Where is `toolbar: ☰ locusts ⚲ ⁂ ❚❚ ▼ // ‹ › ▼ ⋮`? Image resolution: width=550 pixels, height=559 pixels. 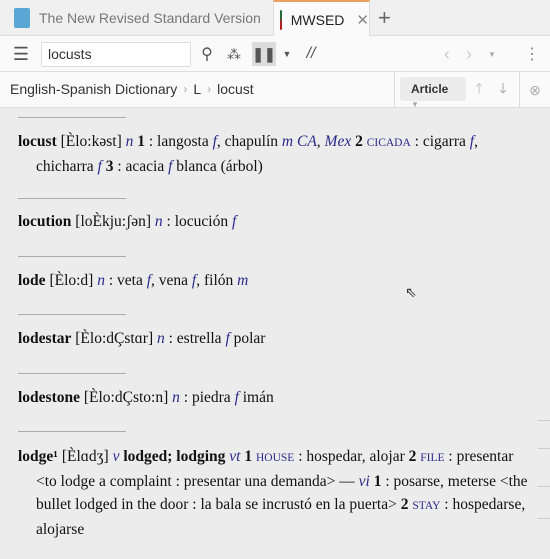
toolbar: ☰ locusts ⚲ ⁂ ❚❚ ▼ // ‹ › ▼ ⋮ is located at coordinates (275, 54).